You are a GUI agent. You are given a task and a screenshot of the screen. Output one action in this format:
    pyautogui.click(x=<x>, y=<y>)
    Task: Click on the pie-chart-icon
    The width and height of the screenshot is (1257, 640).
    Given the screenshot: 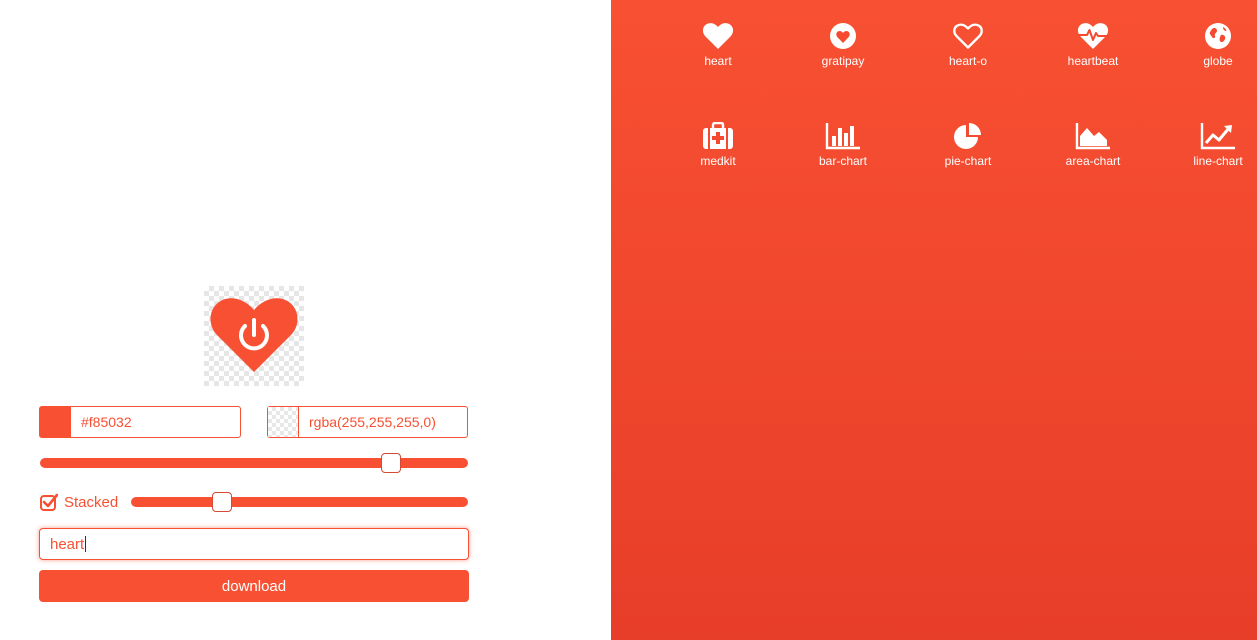 What is the action you would take?
    pyautogui.click(x=967, y=136)
    